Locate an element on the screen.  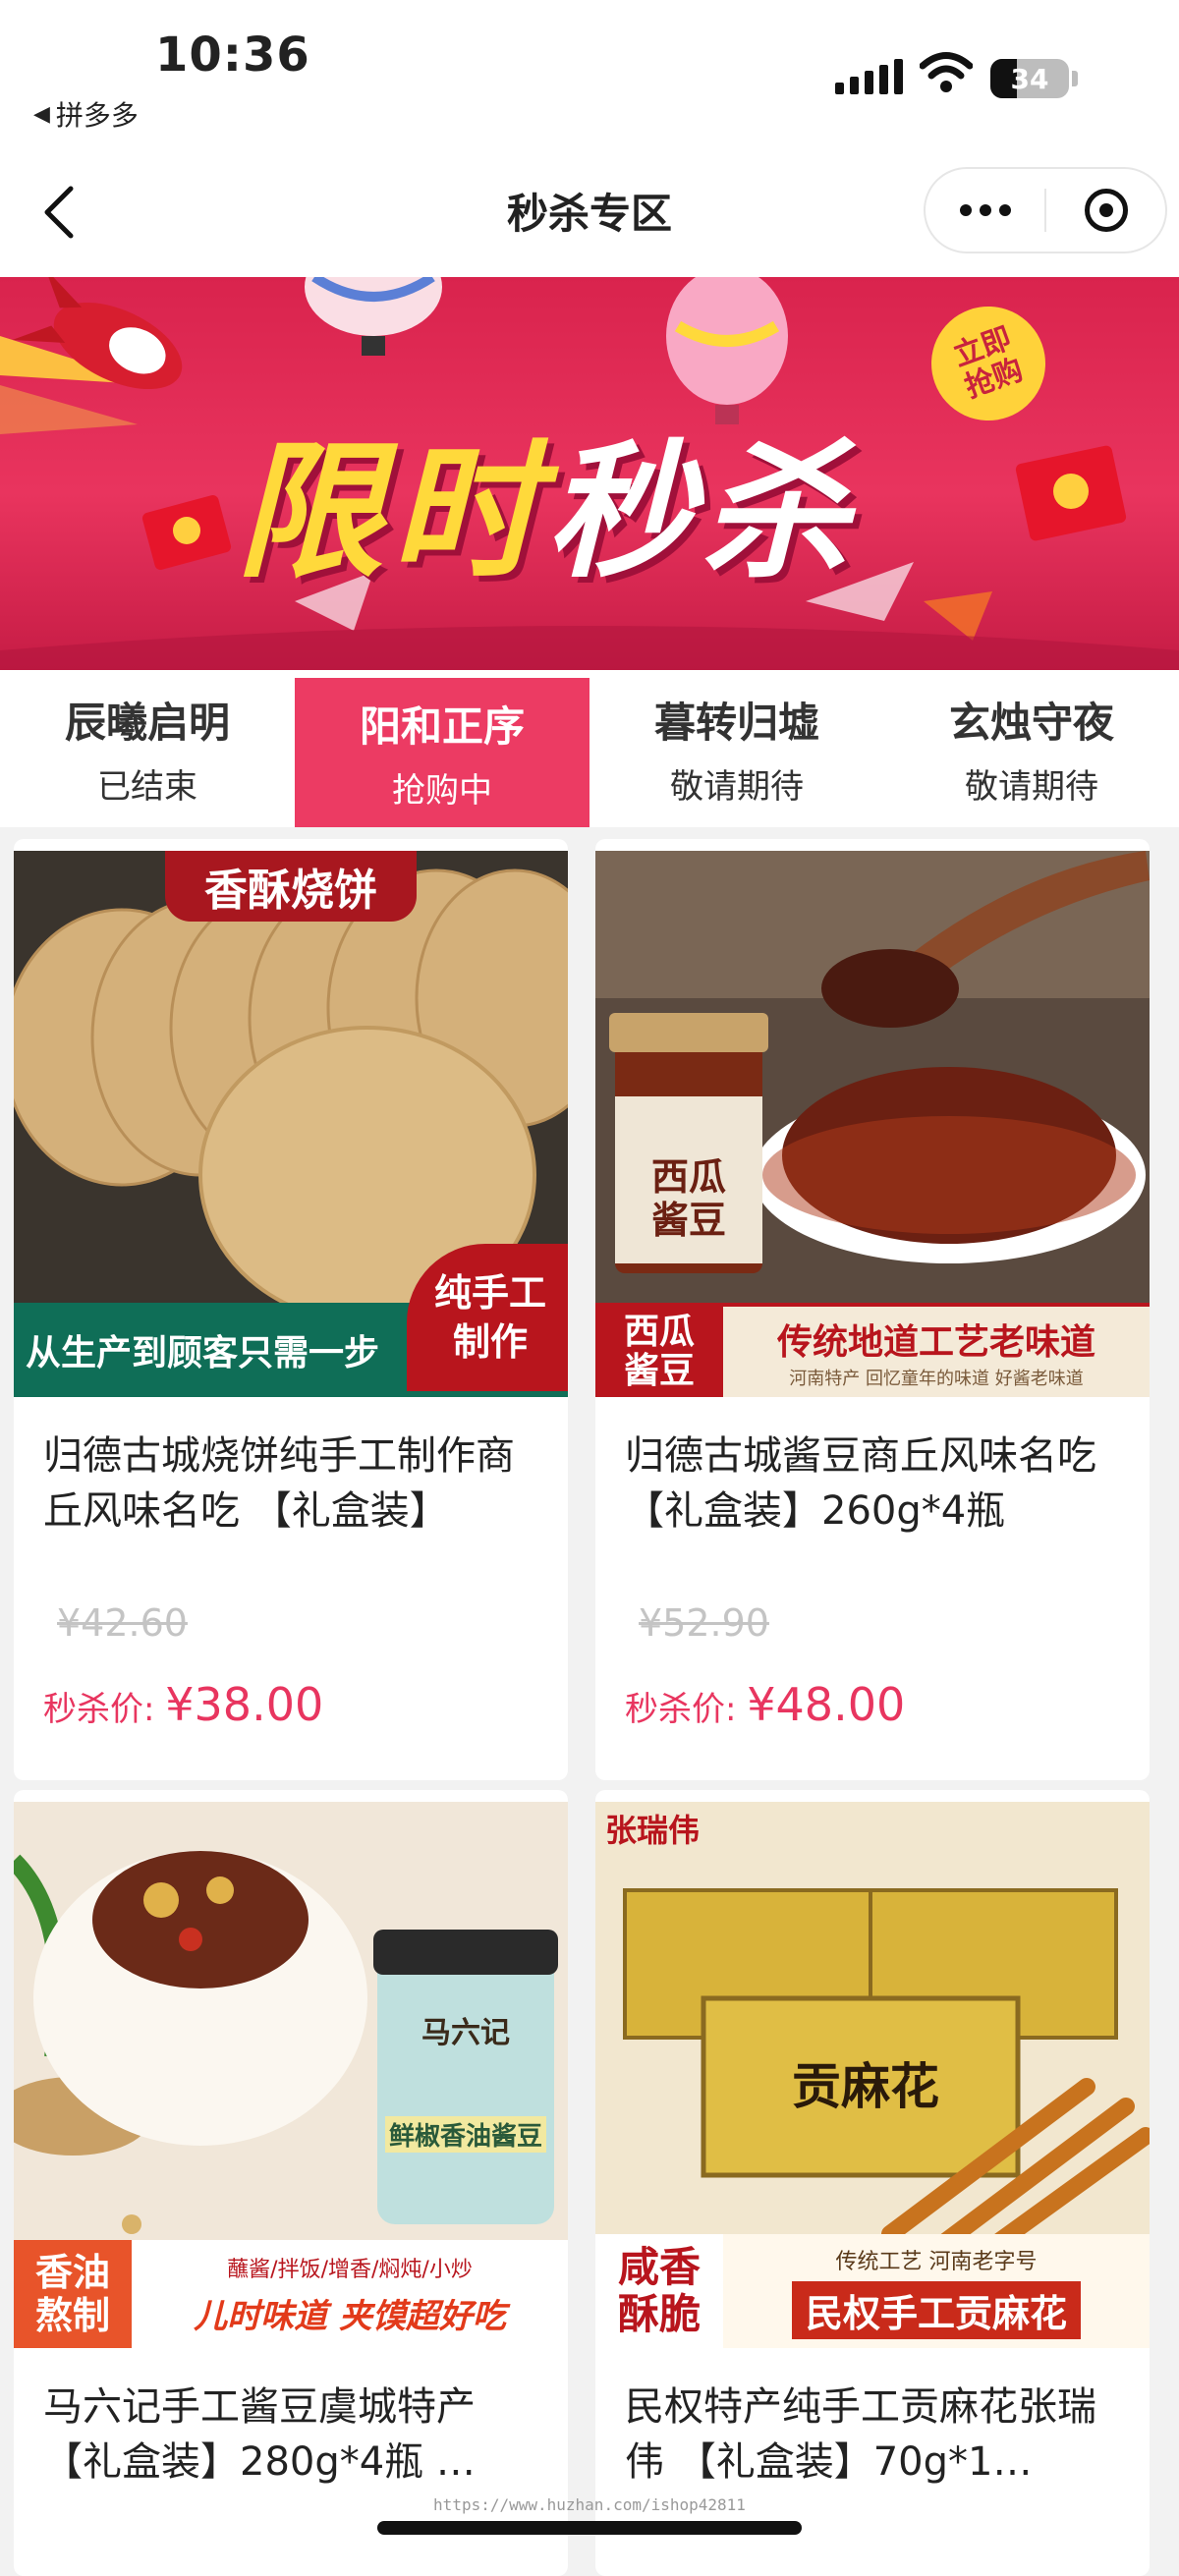
back-app-label: 拼多多 is located at coordinates (97, 115).